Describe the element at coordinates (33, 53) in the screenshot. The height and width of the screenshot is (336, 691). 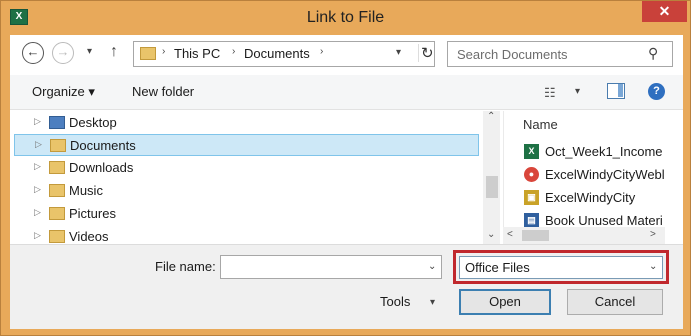
I see `back-button: ←` at that location.